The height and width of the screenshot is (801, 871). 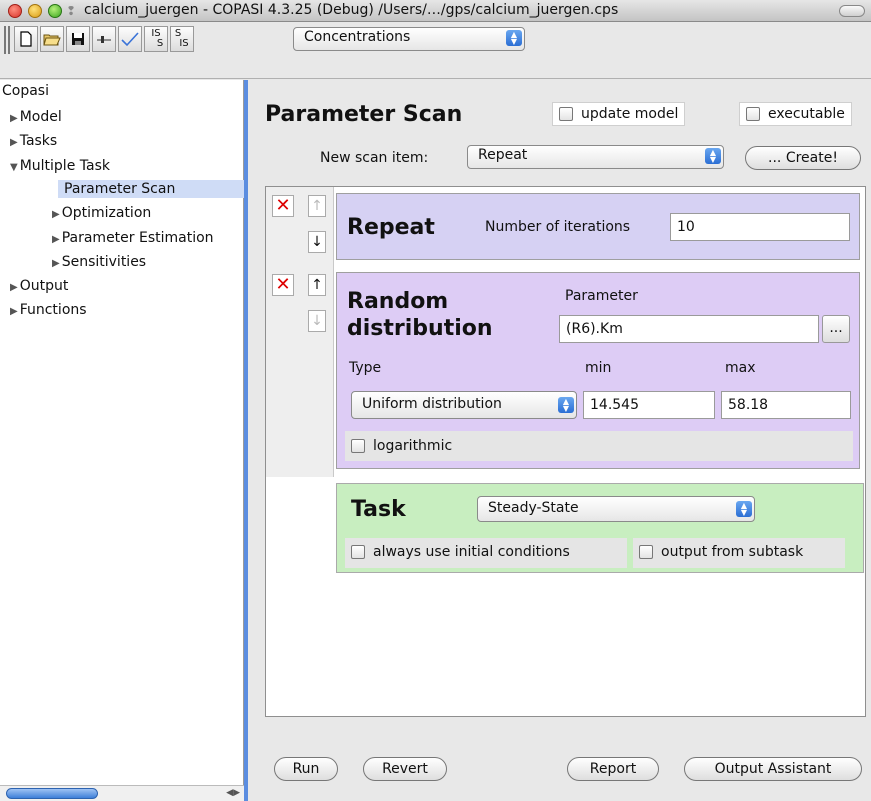 What do you see at coordinates (378, 509) in the screenshot?
I see `task-title: Task` at bounding box center [378, 509].